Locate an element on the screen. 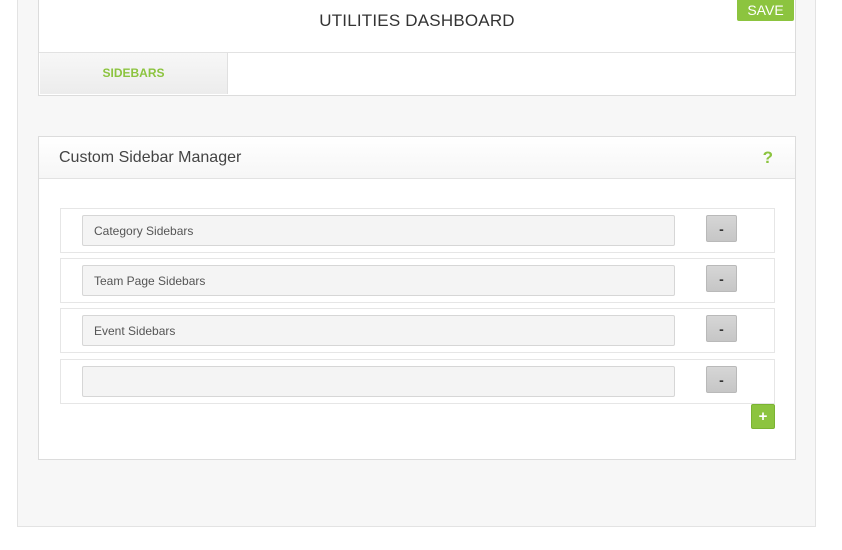  page-title: UTILITIES DASHBOARD is located at coordinates (417, 20).